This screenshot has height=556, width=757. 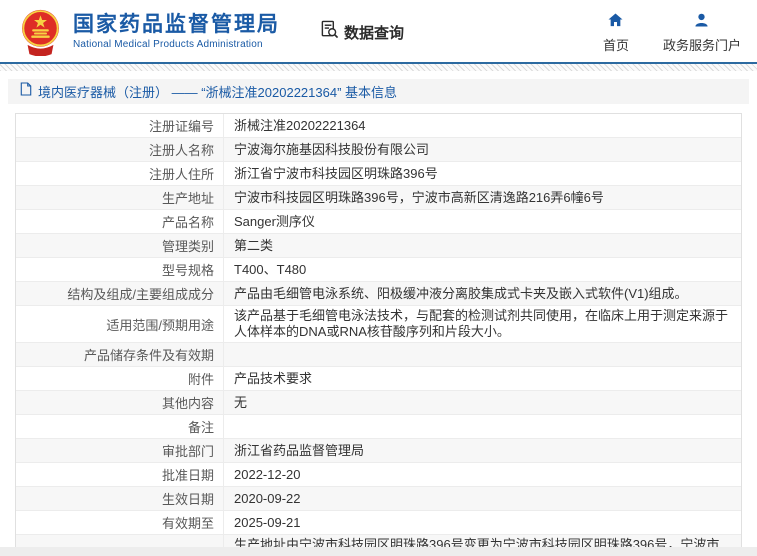 What do you see at coordinates (267, 474) in the screenshot?
I see `row-value: 2022-12-20` at bounding box center [267, 474].